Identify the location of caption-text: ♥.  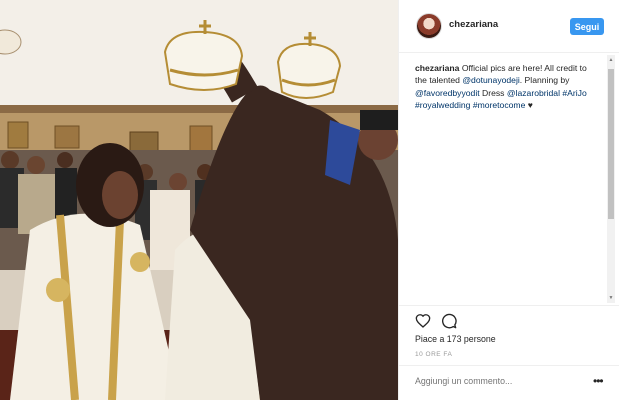
(529, 105).